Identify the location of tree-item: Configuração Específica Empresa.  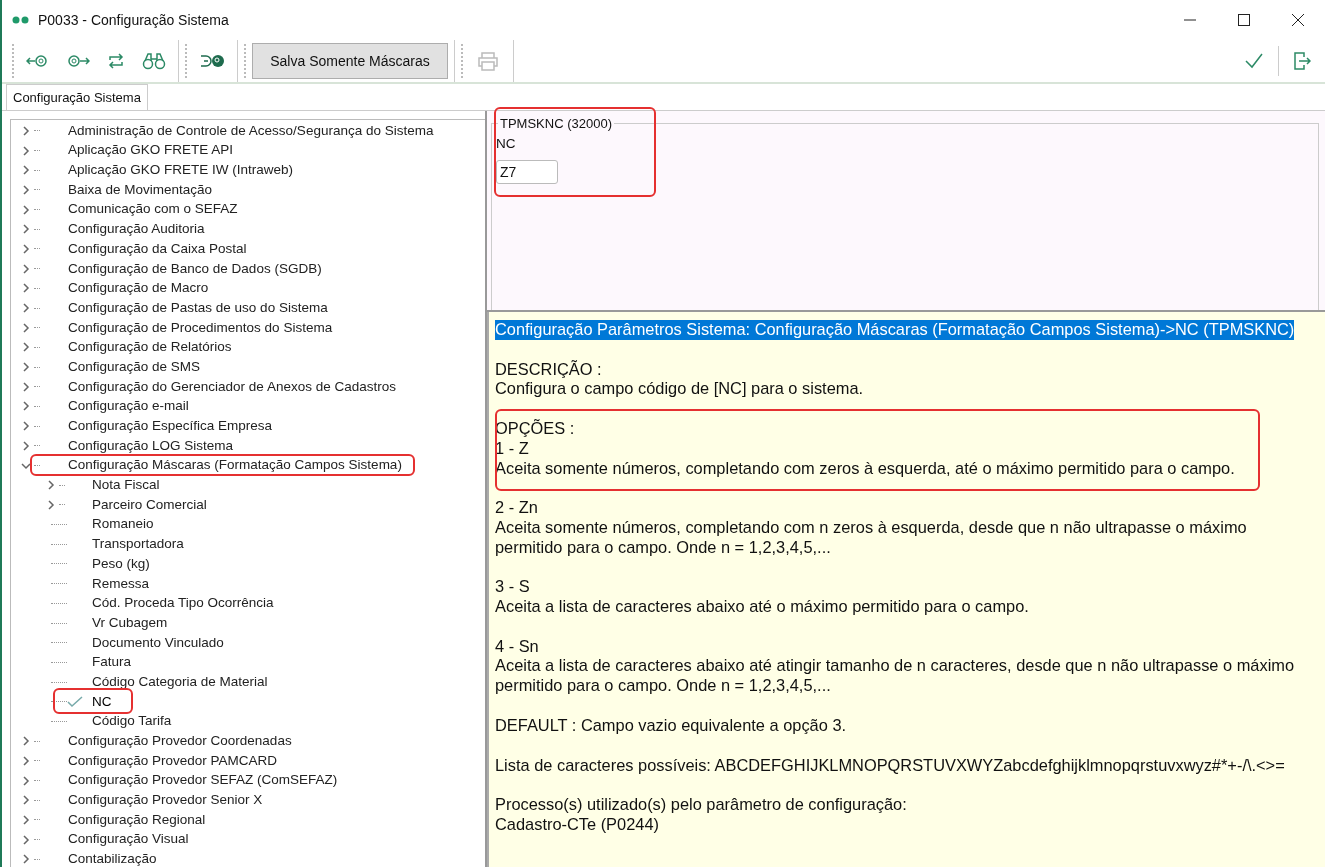
(170, 426).